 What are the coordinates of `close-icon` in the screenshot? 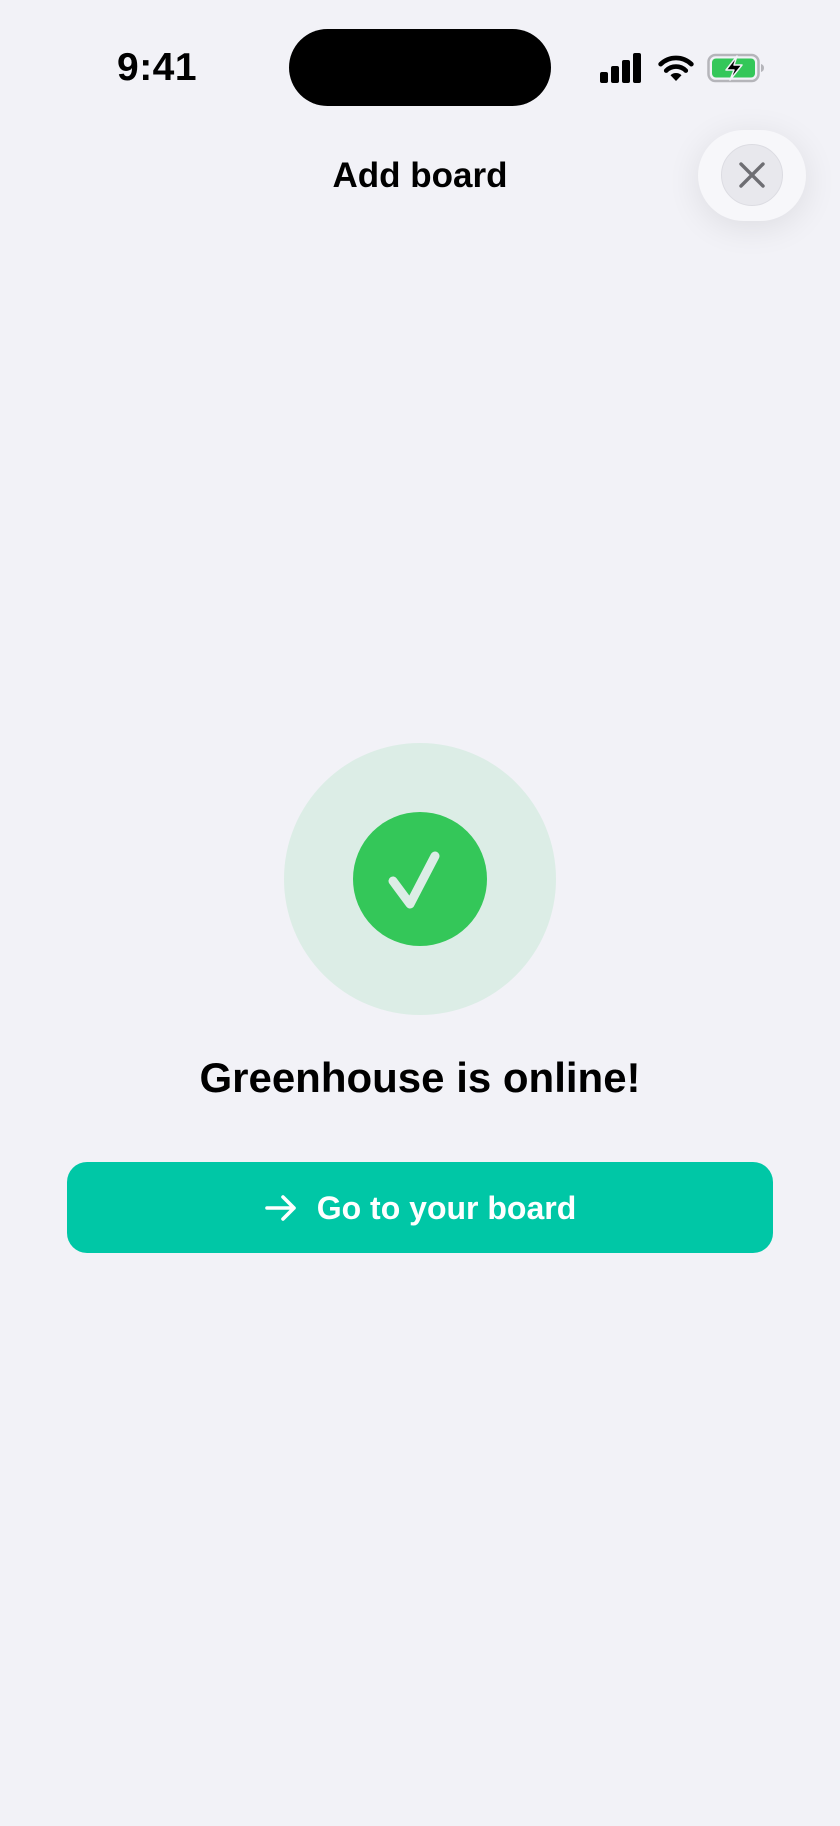 It's located at (752, 175).